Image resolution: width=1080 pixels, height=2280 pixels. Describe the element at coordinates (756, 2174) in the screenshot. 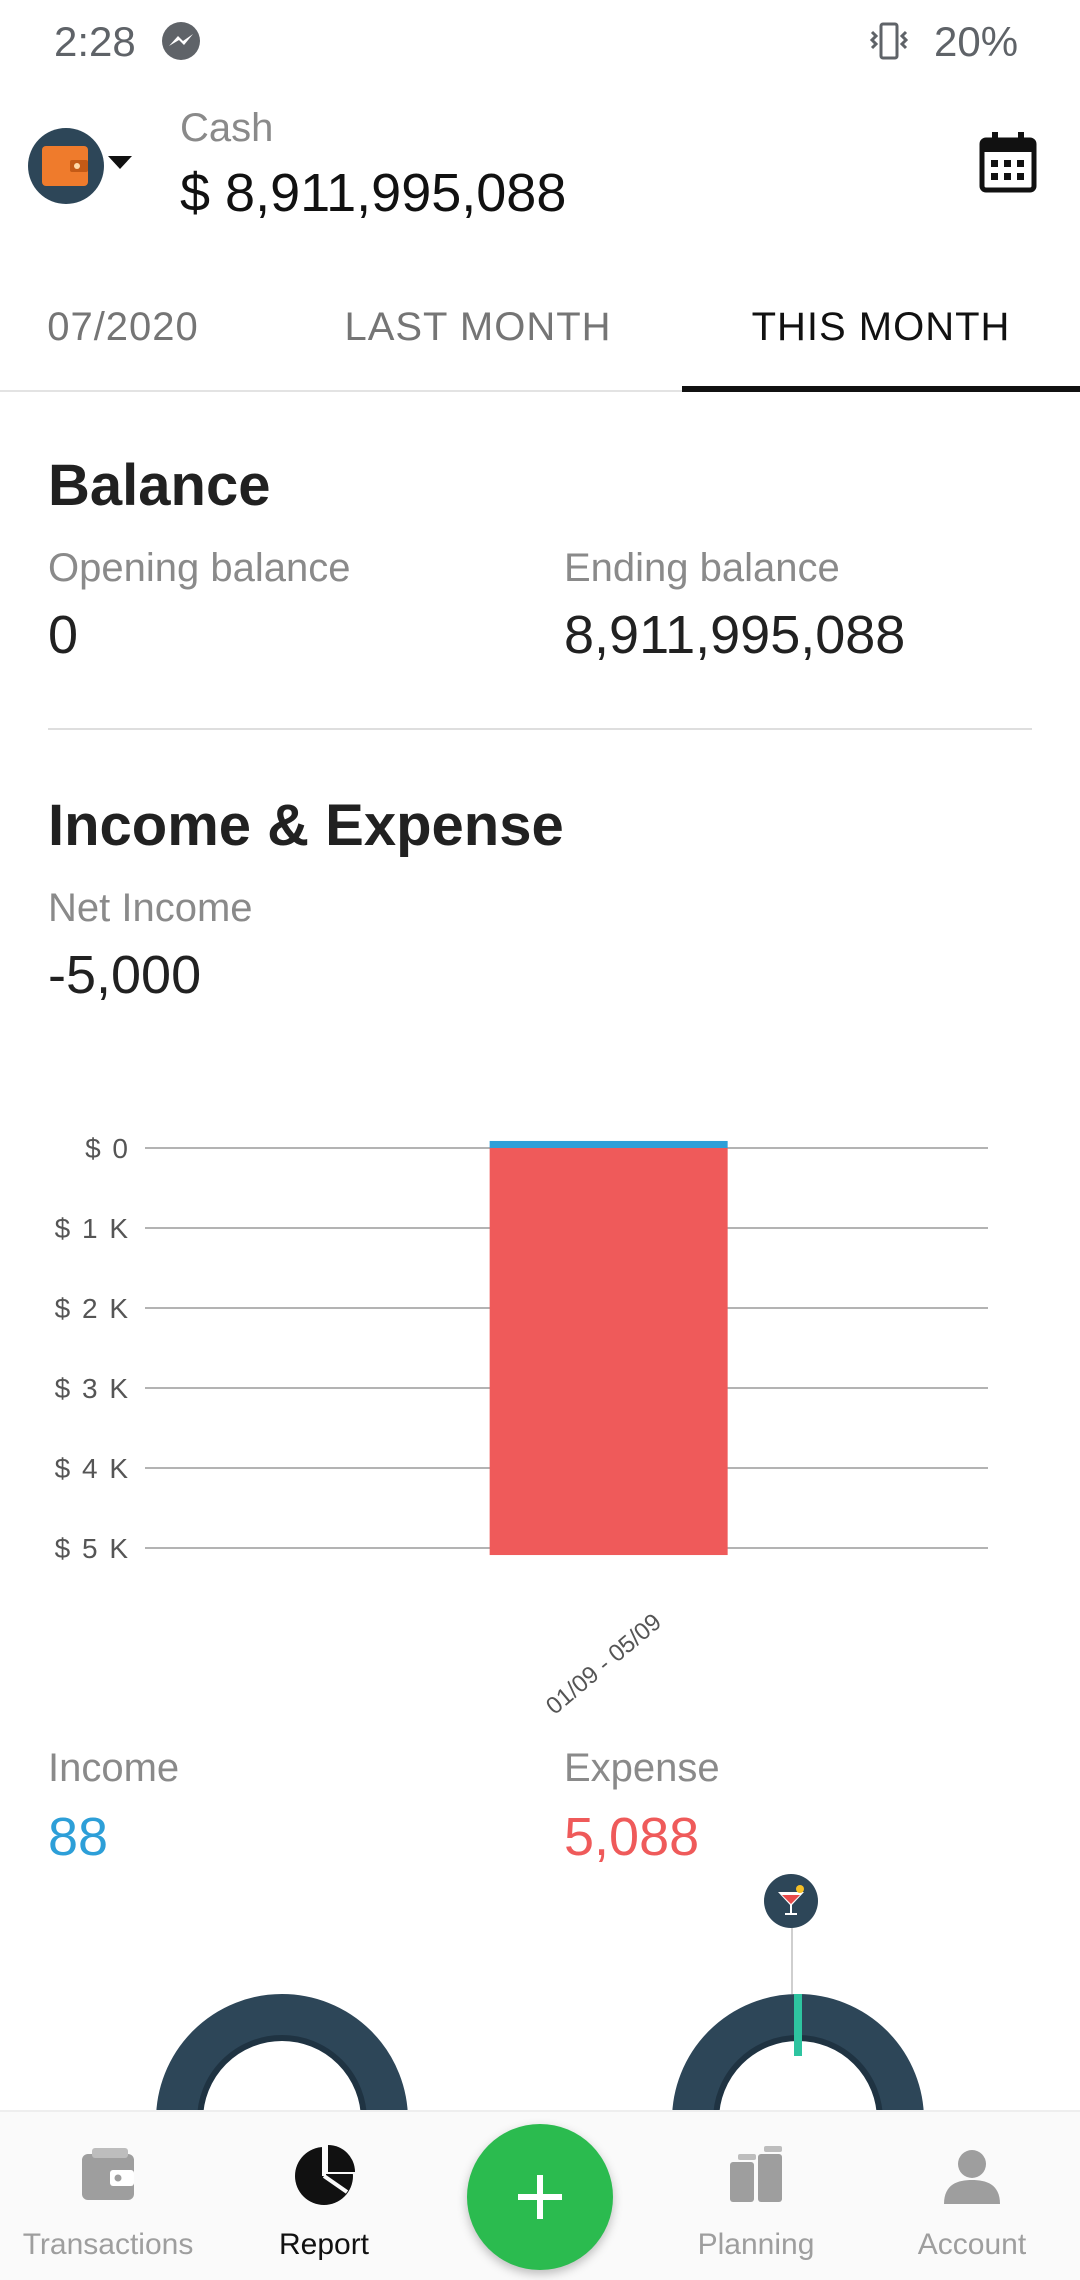

I see `planning-icon` at that location.